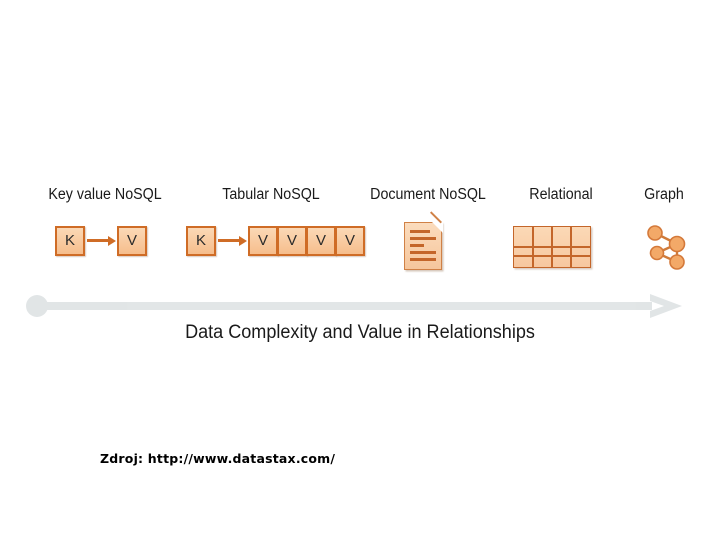 The width and height of the screenshot is (720, 540). I want to click on graph-nodes-icon, so click(666, 247).